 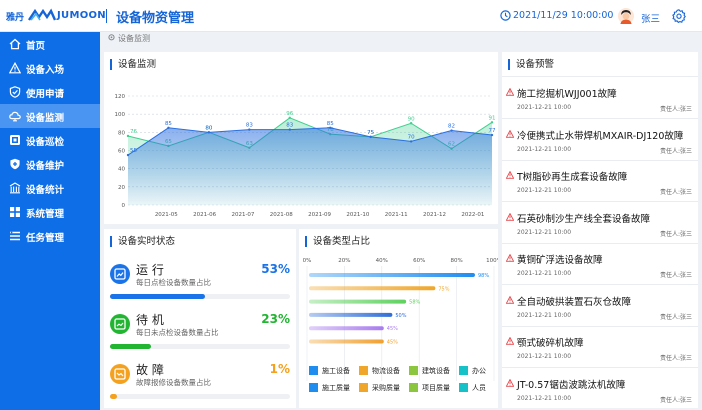 I want to click on x-tick-label: 2021-09, so click(x=319, y=215).